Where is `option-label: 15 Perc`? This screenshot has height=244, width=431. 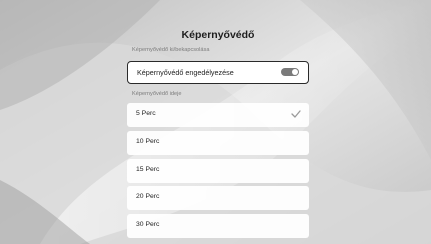
option-label: 15 Perc is located at coordinates (148, 169).